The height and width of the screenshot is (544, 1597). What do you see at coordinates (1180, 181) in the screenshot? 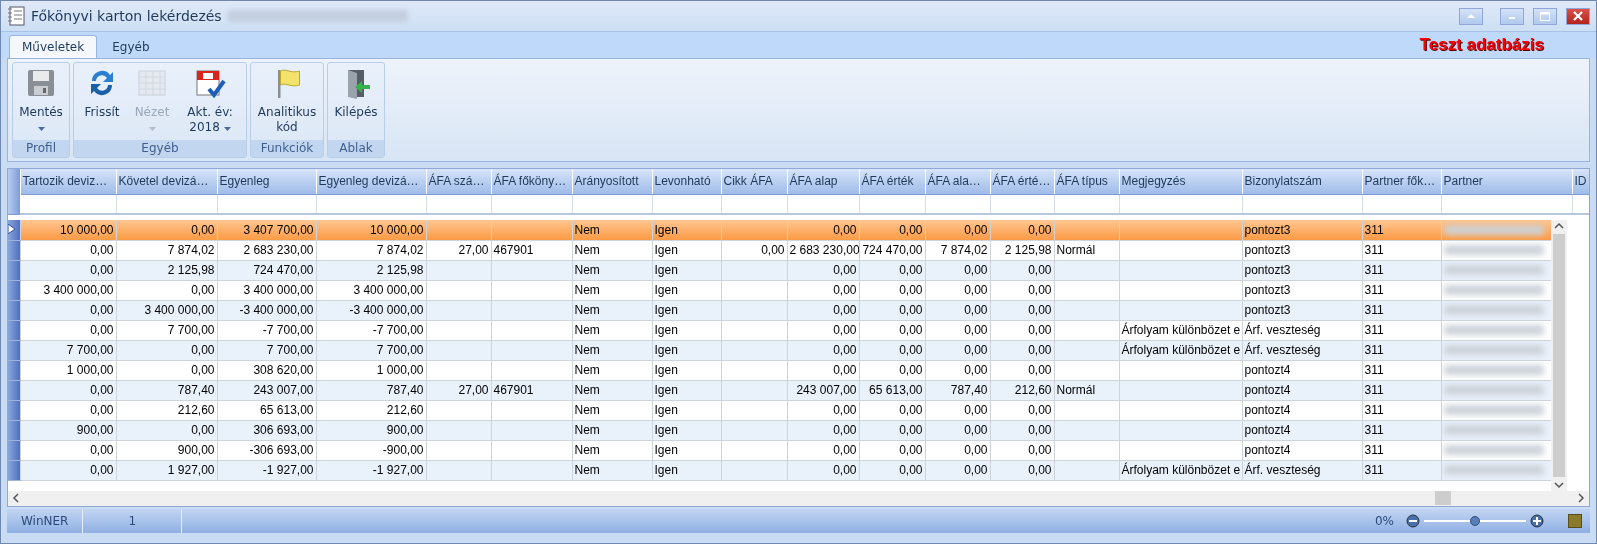
I see `column-header: Megjegyzés` at bounding box center [1180, 181].